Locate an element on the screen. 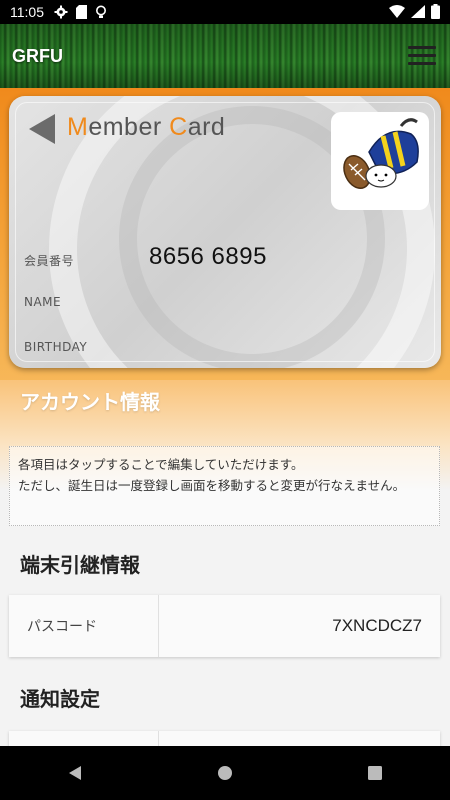 The width and height of the screenshot is (450, 800). passcode-value: 7XNCDCZ7 is located at coordinates (377, 625).